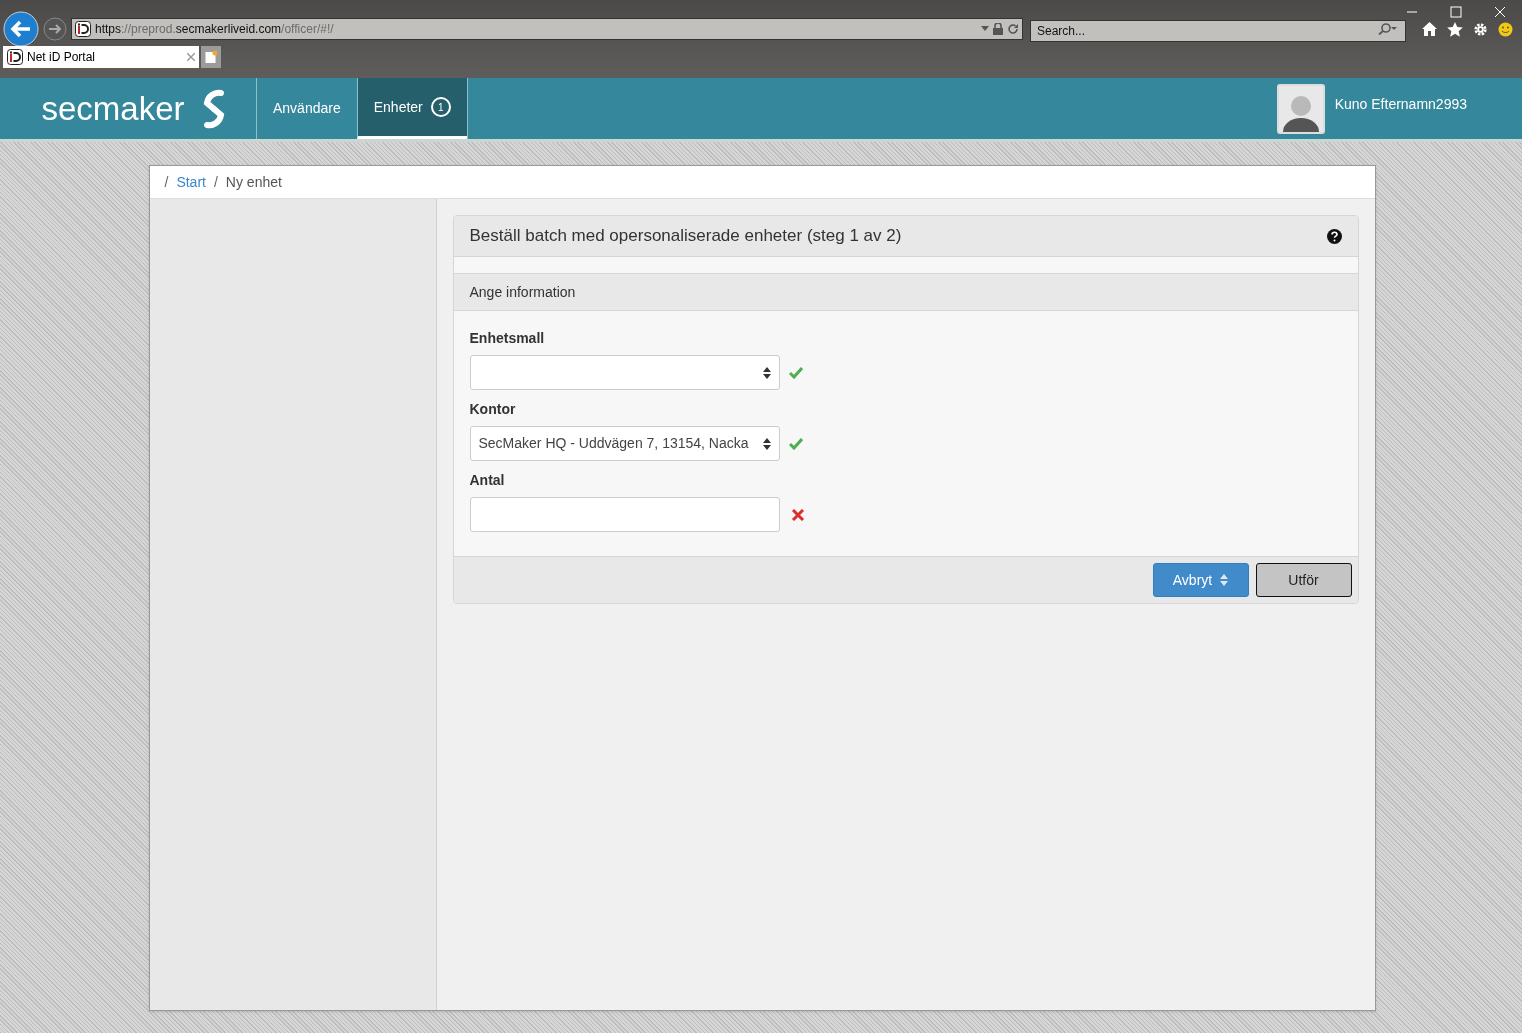  I want to click on url-text: ://preprod., so click(148, 29).